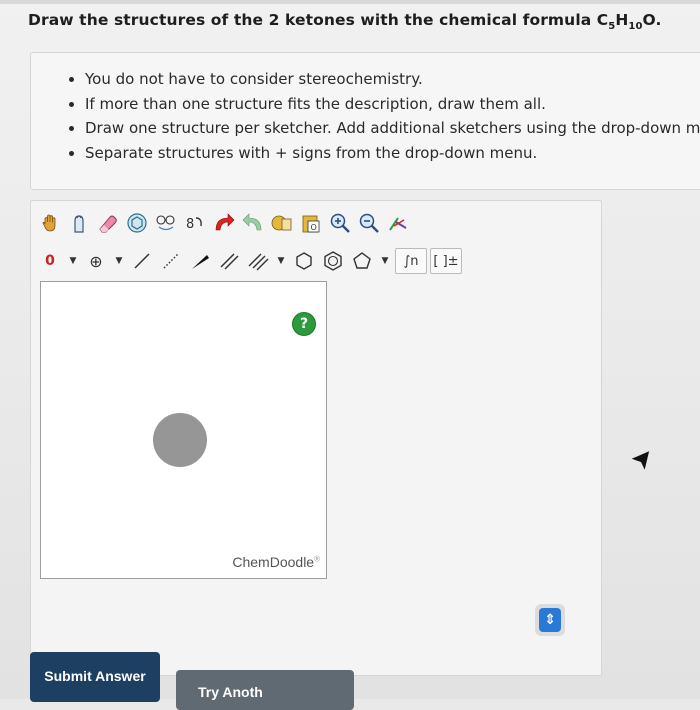  What do you see at coordinates (622, 20) in the screenshot?
I see `hydrogen-symbol: H` at bounding box center [622, 20].